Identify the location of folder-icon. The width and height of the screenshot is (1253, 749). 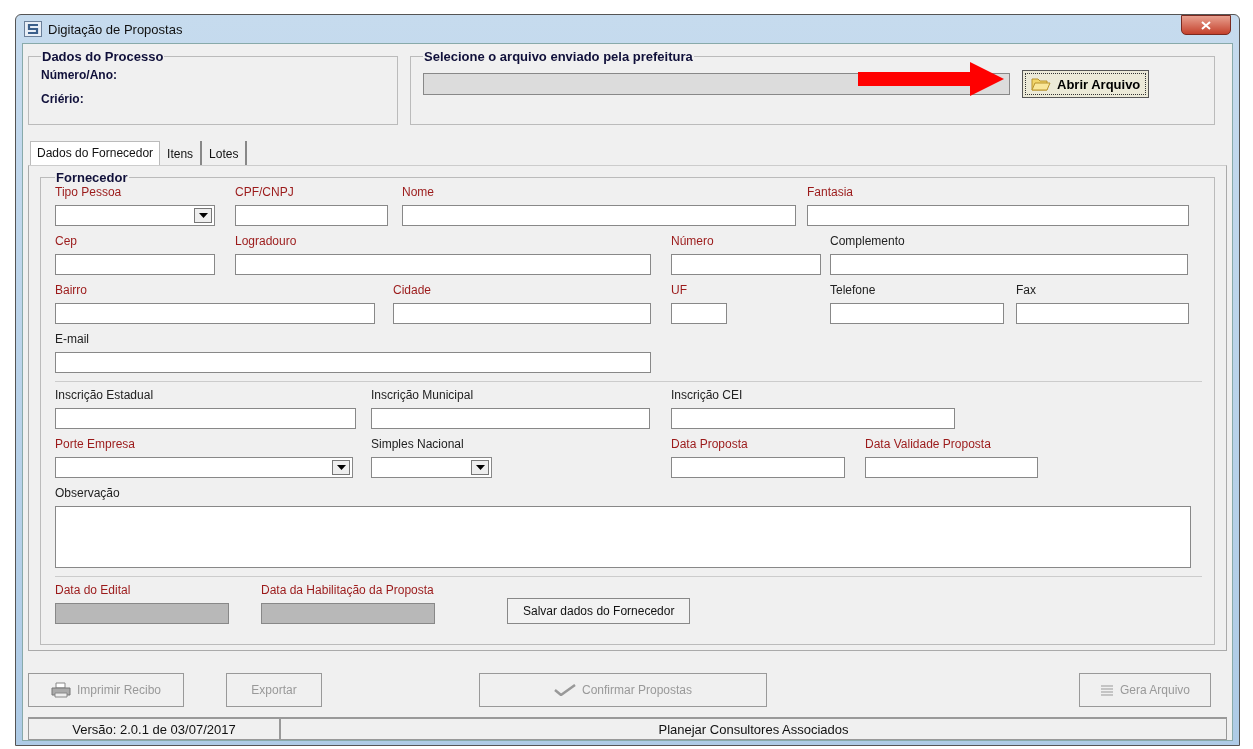
(1041, 84).